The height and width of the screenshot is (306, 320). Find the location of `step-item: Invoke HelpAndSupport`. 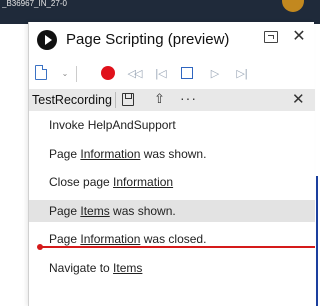

step-item: Invoke HelpAndSupport is located at coordinates (172, 125).